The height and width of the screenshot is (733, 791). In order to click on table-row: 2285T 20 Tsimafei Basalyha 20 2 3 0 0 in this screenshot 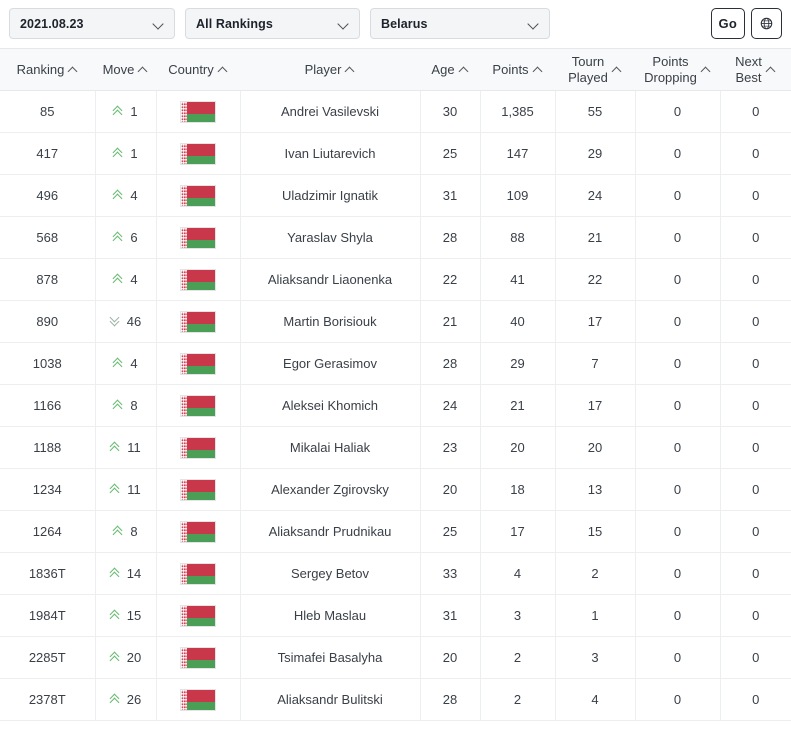, I will do `click(395, 657)`.